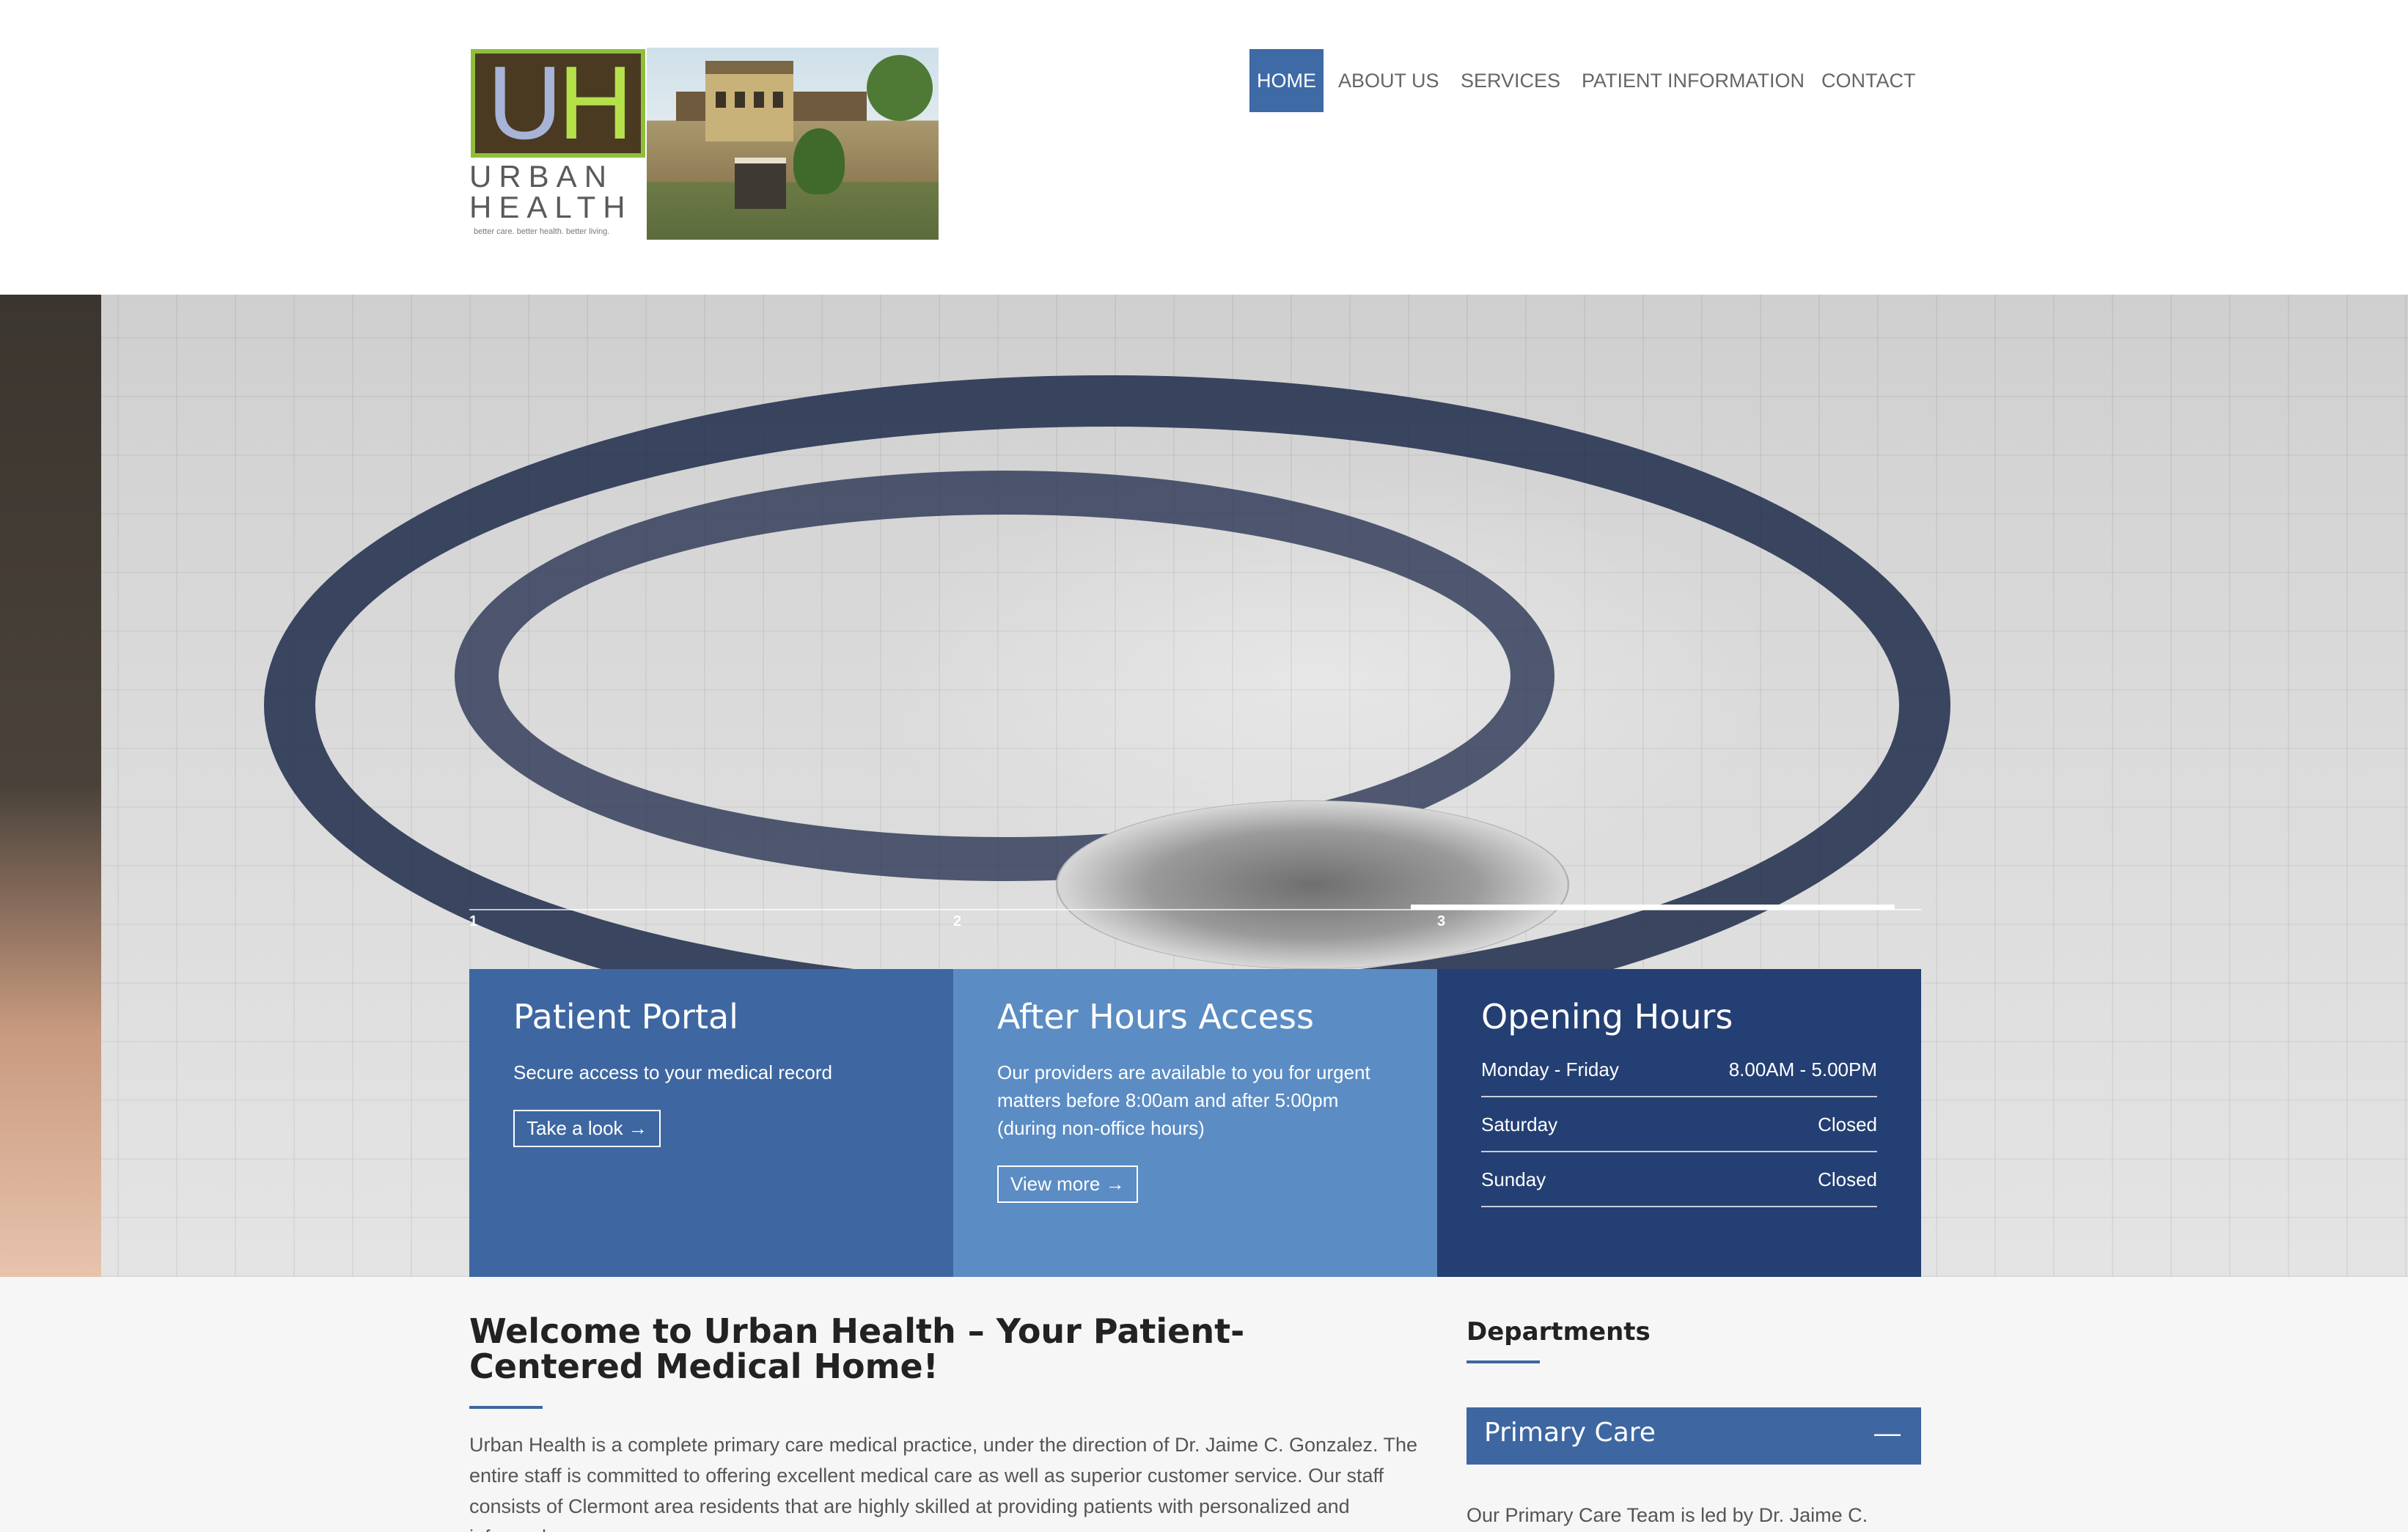  What do you see at coordinates (1312, 885) in the screenshot?
I see `stethoscope-chestpiece` at bounding box center [1312, 885].